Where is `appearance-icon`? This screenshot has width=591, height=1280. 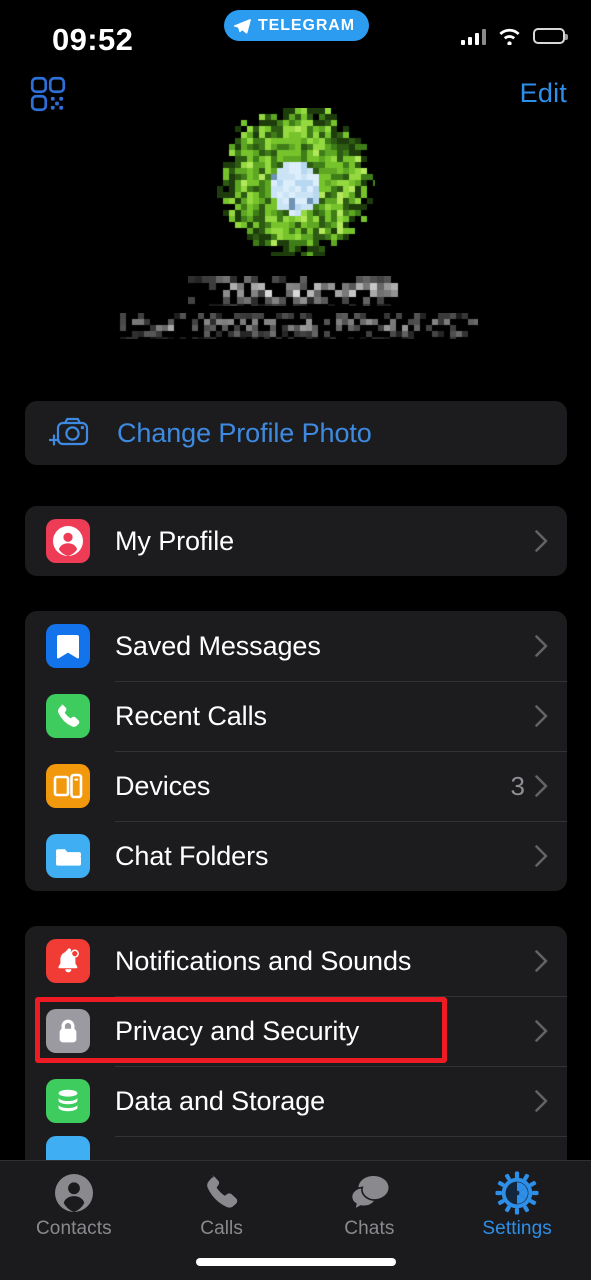
appearance-icon is located at coordinates (68, 1148).